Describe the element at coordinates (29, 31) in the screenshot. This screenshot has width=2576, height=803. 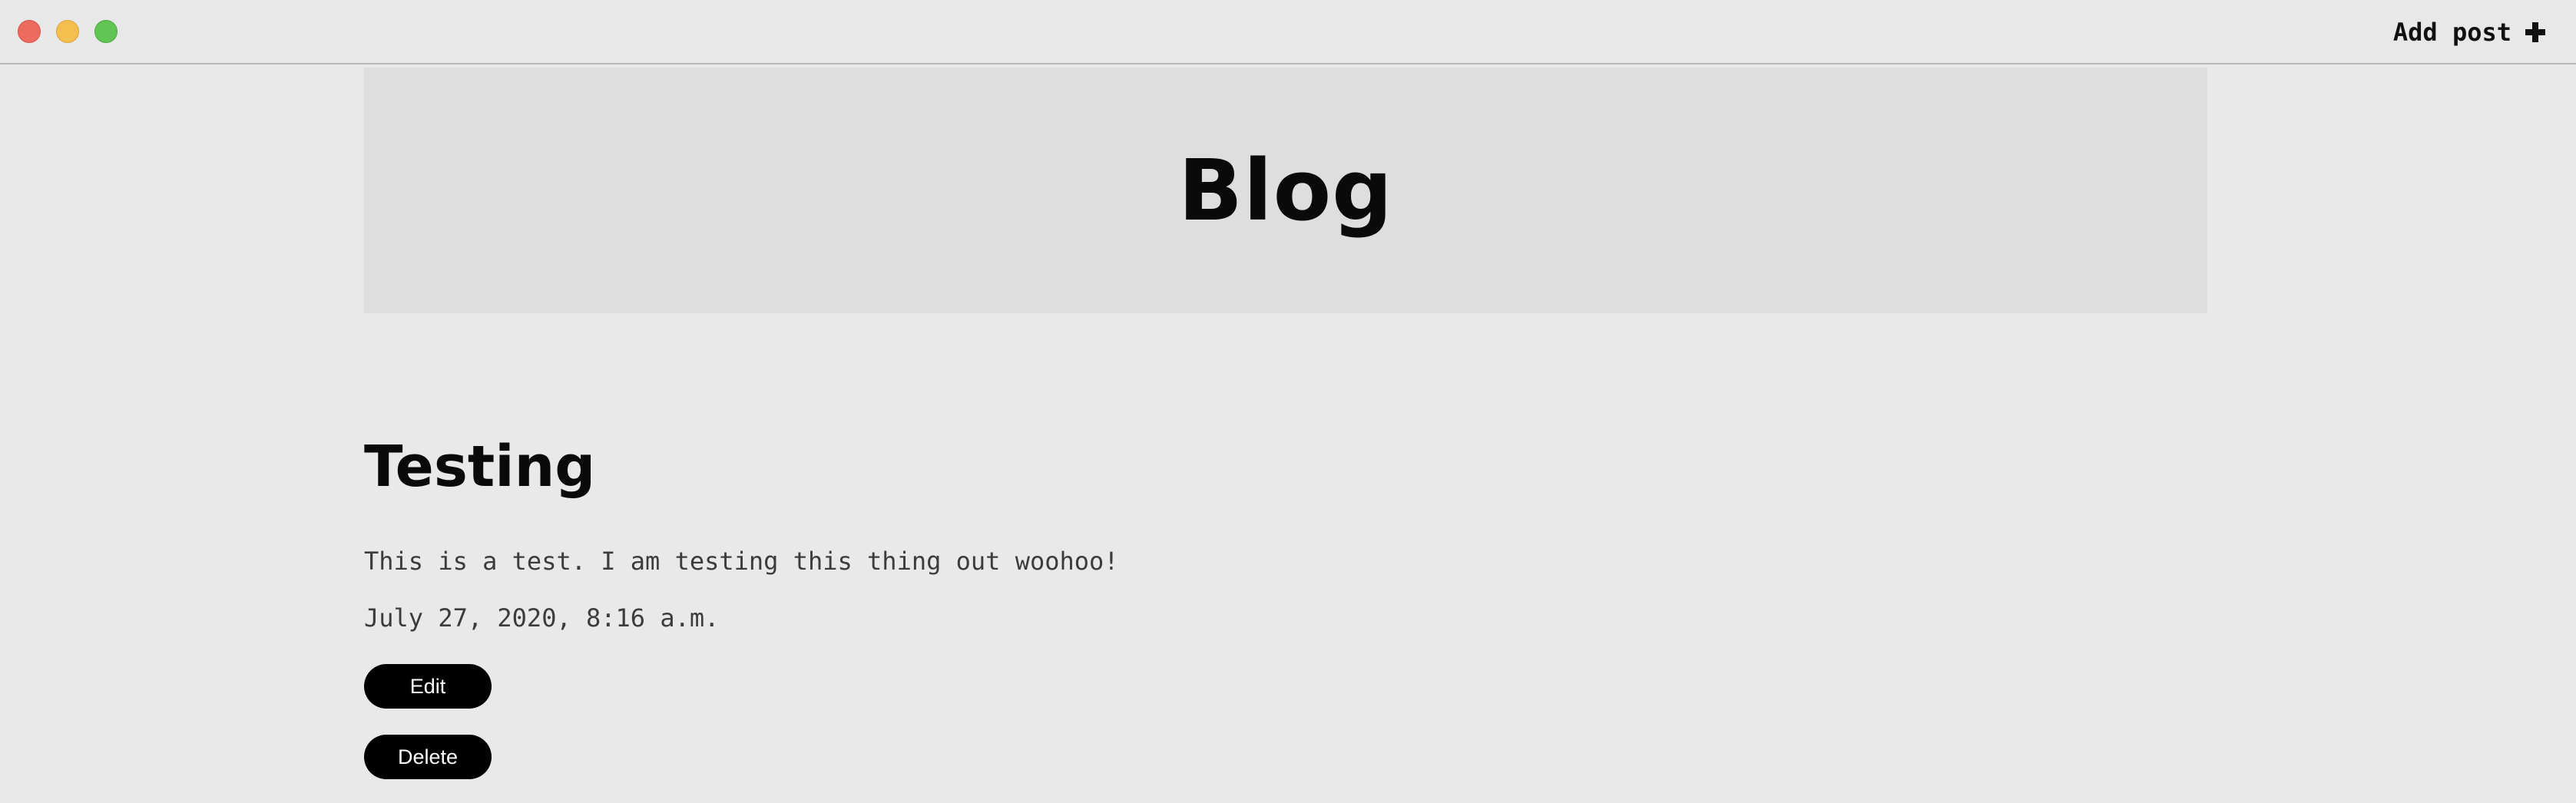
I see `window-close-button` at that location.